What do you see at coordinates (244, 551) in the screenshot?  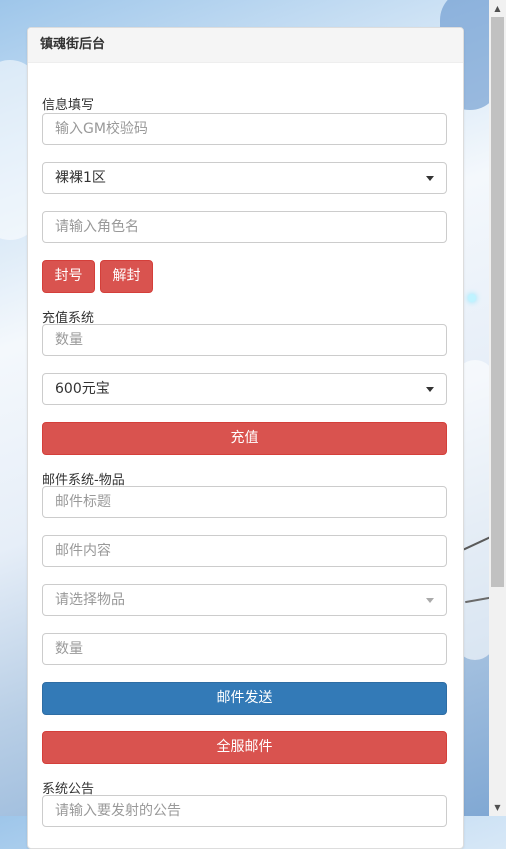 I see `mail-content-input: 邮件内容` at bounding box center [244, 551].